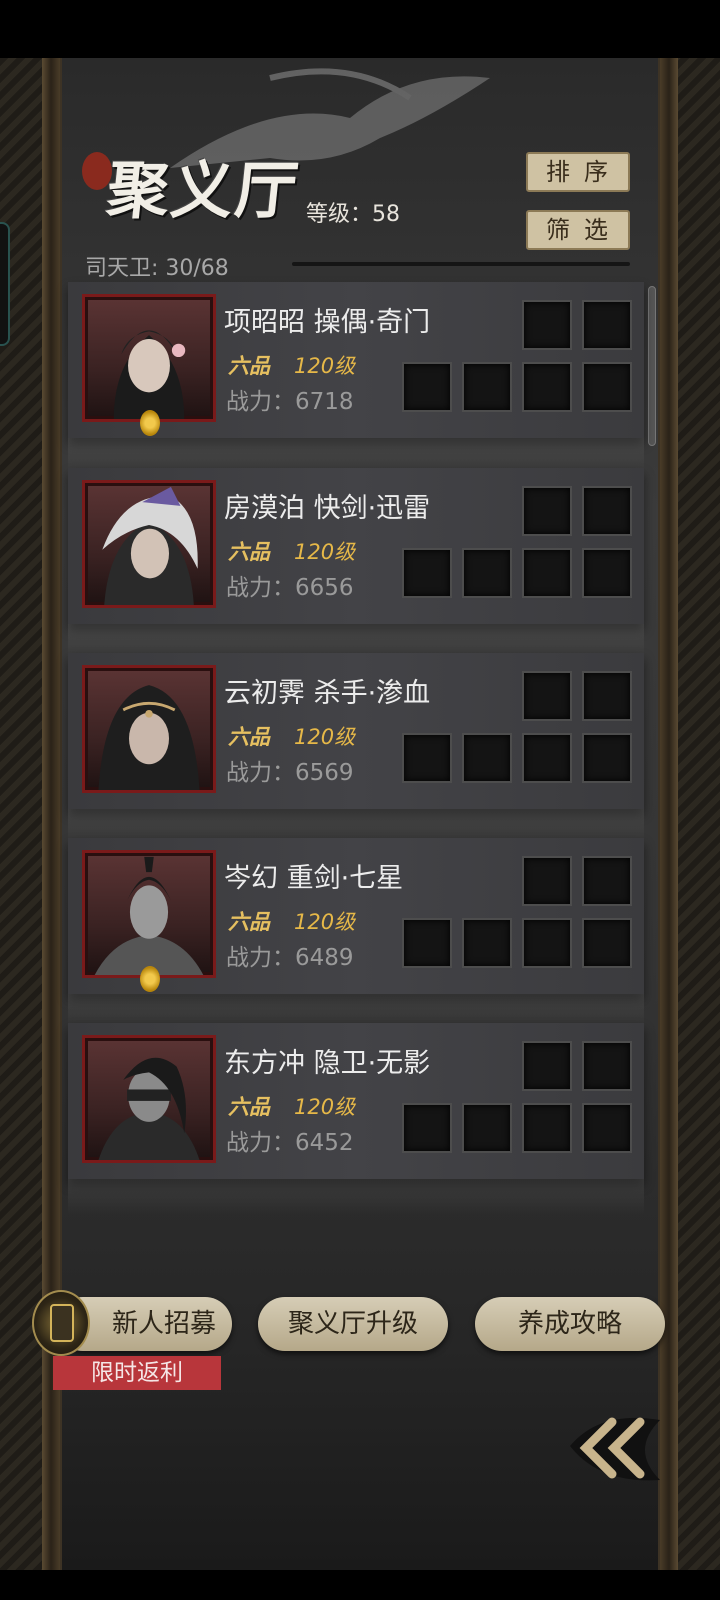 This screenshot has width=720, height=1600. Describe the element at coordinates (61, 1323) in the screenshot. I see `recruit-token-icon` at that location.